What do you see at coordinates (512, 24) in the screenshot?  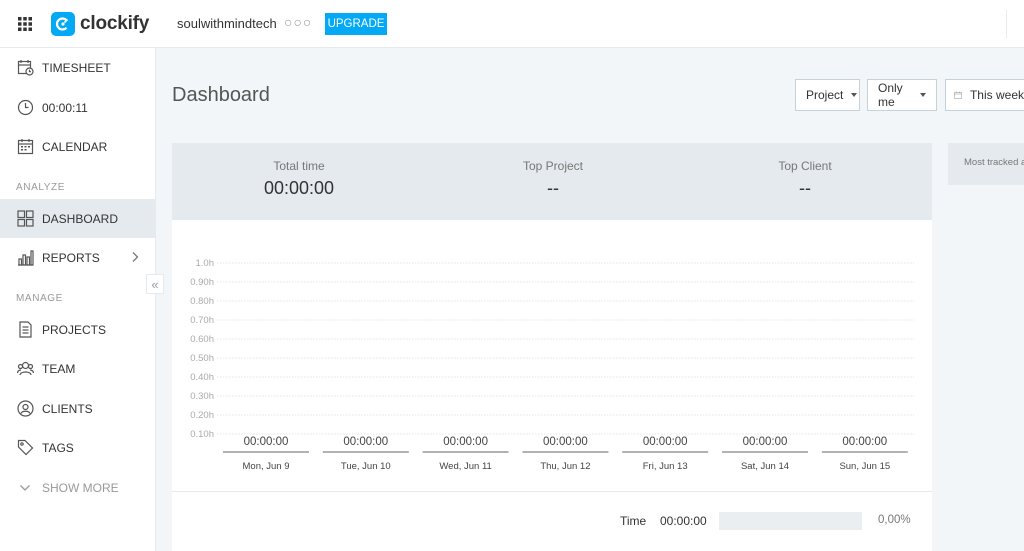 I see `top-bar: clockify soulwithmindtech ○○○ UPGRADE` at bounding box center [512, 24].